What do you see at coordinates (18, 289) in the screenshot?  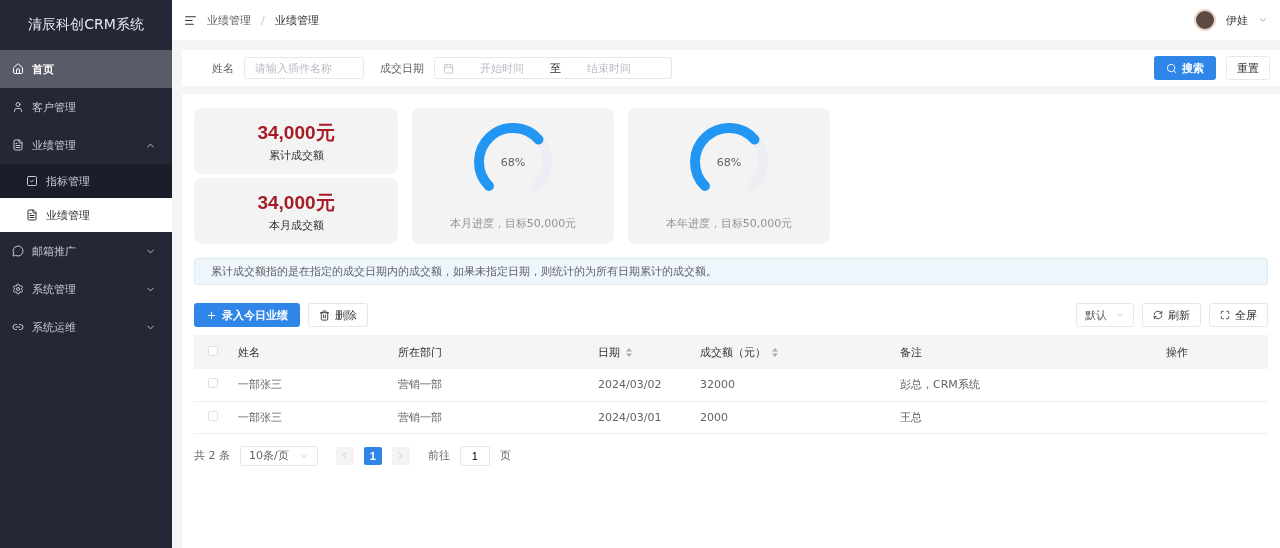 I see `settings-icon` at bounding box center [18, 289].